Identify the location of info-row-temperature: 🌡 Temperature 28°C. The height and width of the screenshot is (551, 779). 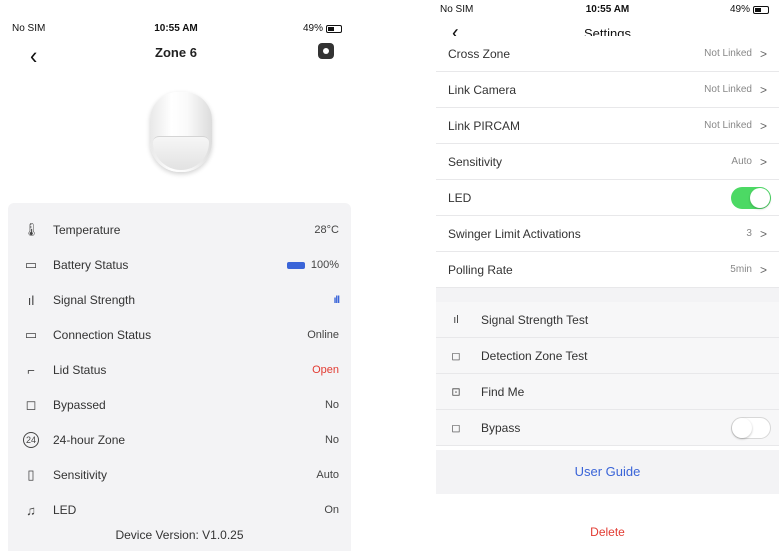
(179, 230).